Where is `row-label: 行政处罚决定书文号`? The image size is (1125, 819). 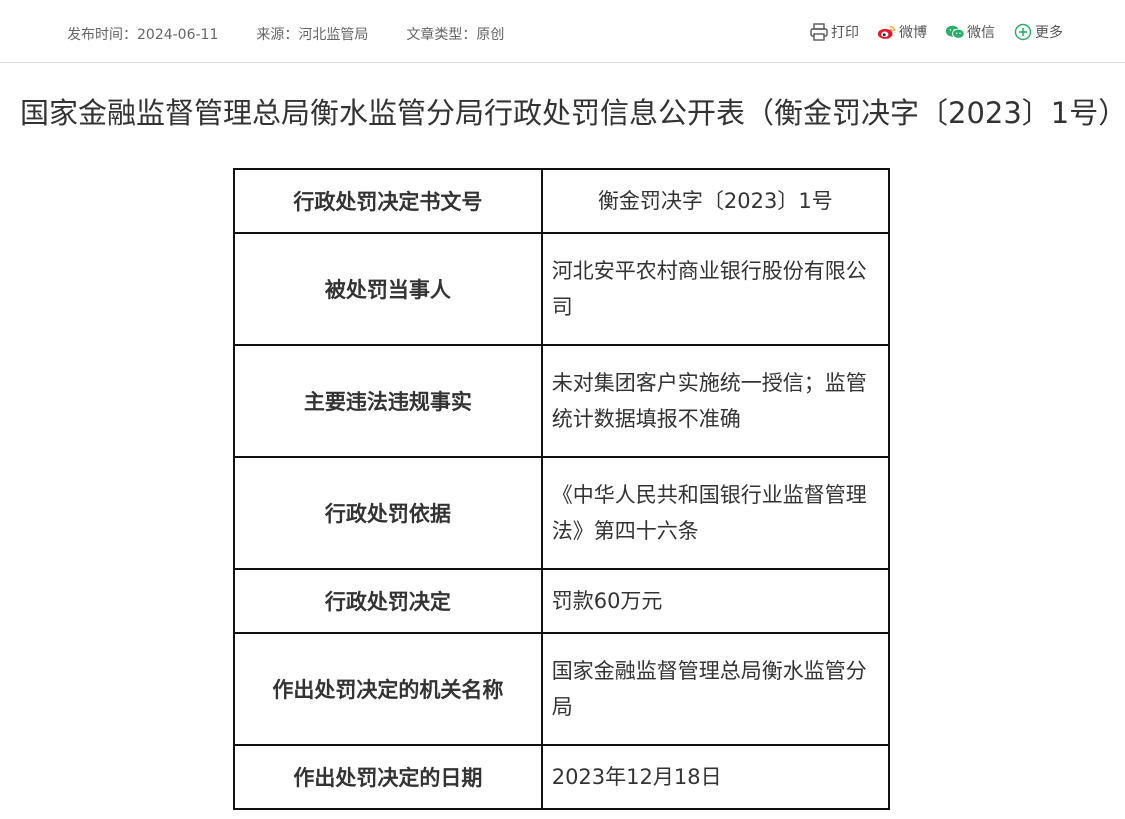 row-label: 行政处罚决定书文号 is located at coordinates (388, 201).